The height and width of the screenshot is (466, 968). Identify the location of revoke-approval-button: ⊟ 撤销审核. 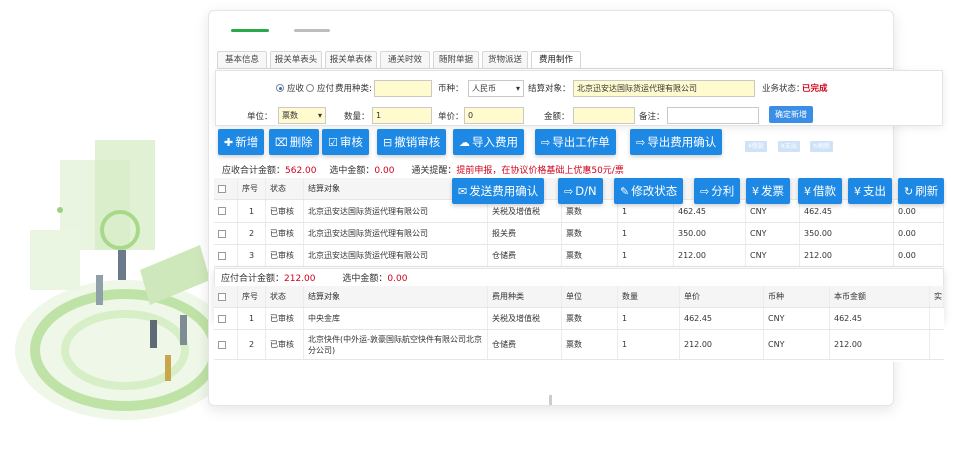
(412, 142).